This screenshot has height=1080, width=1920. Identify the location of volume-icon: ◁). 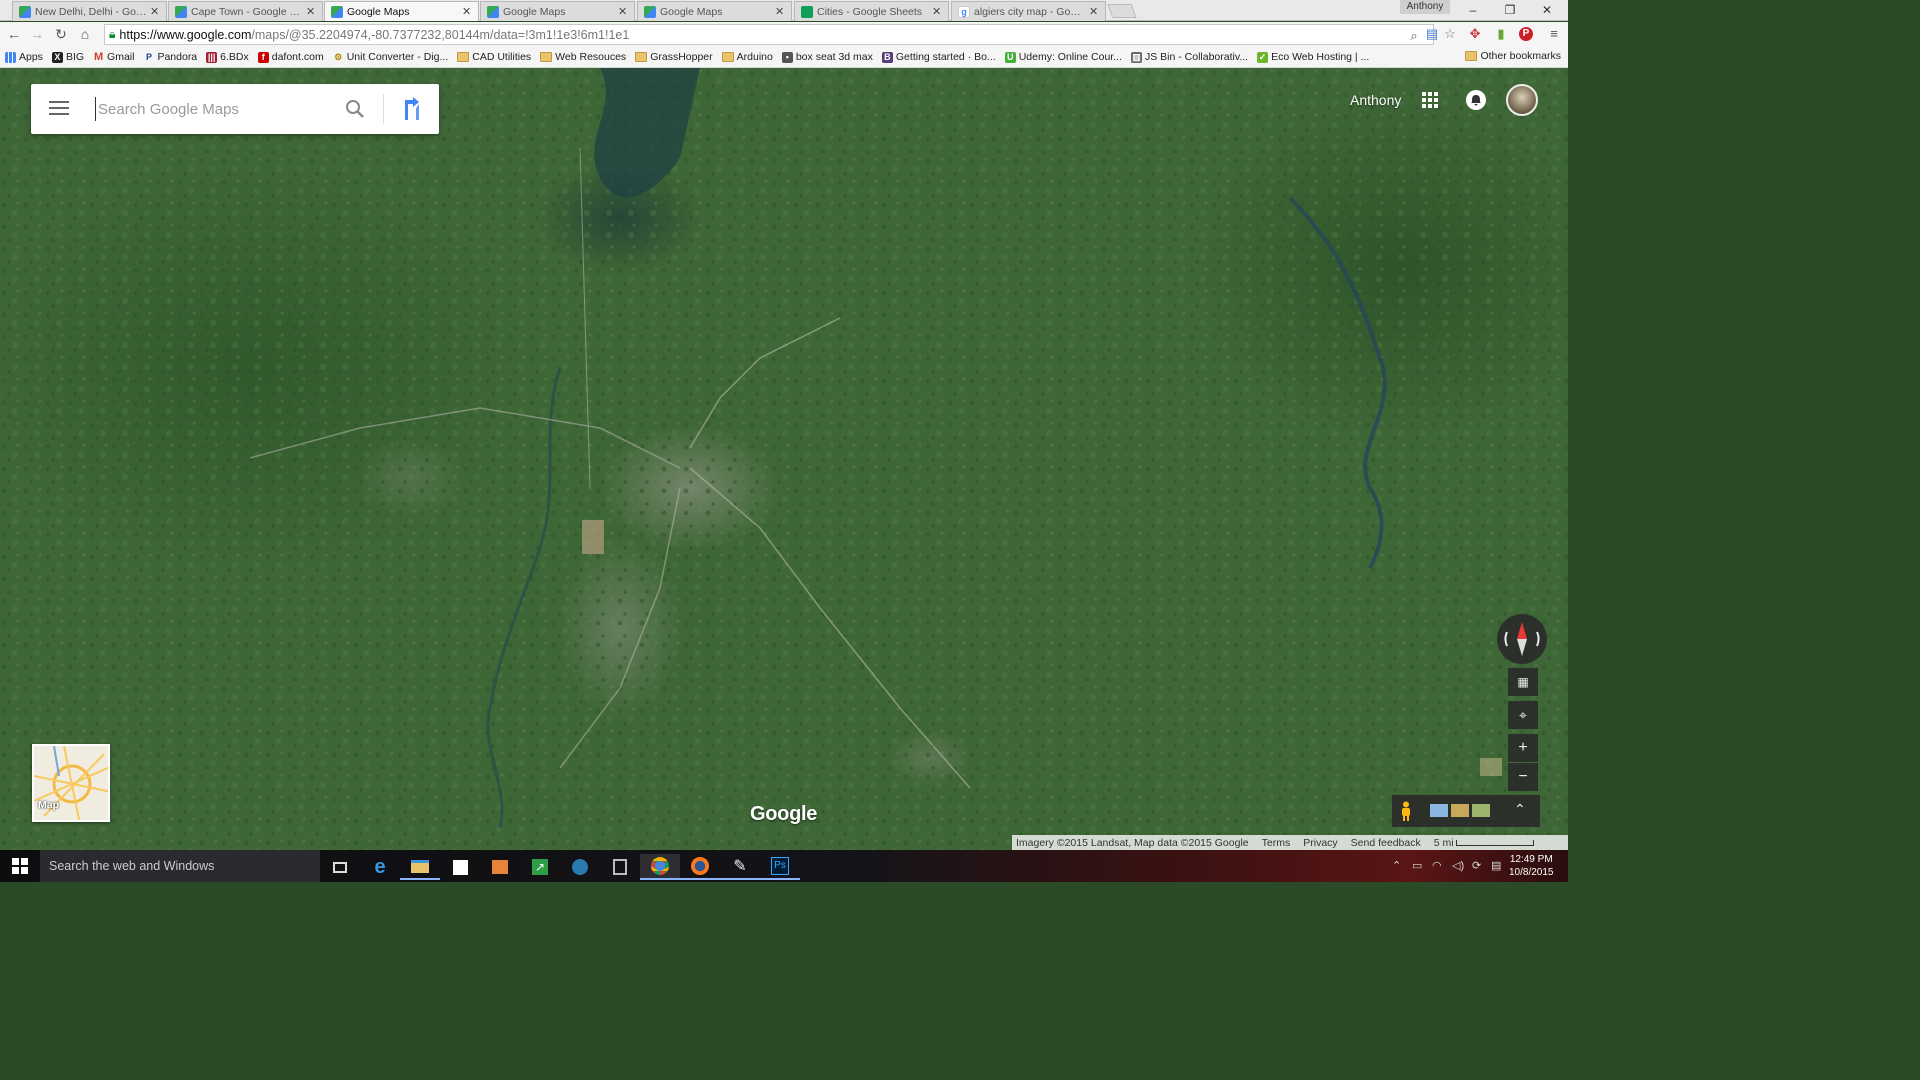
(1458, 865).